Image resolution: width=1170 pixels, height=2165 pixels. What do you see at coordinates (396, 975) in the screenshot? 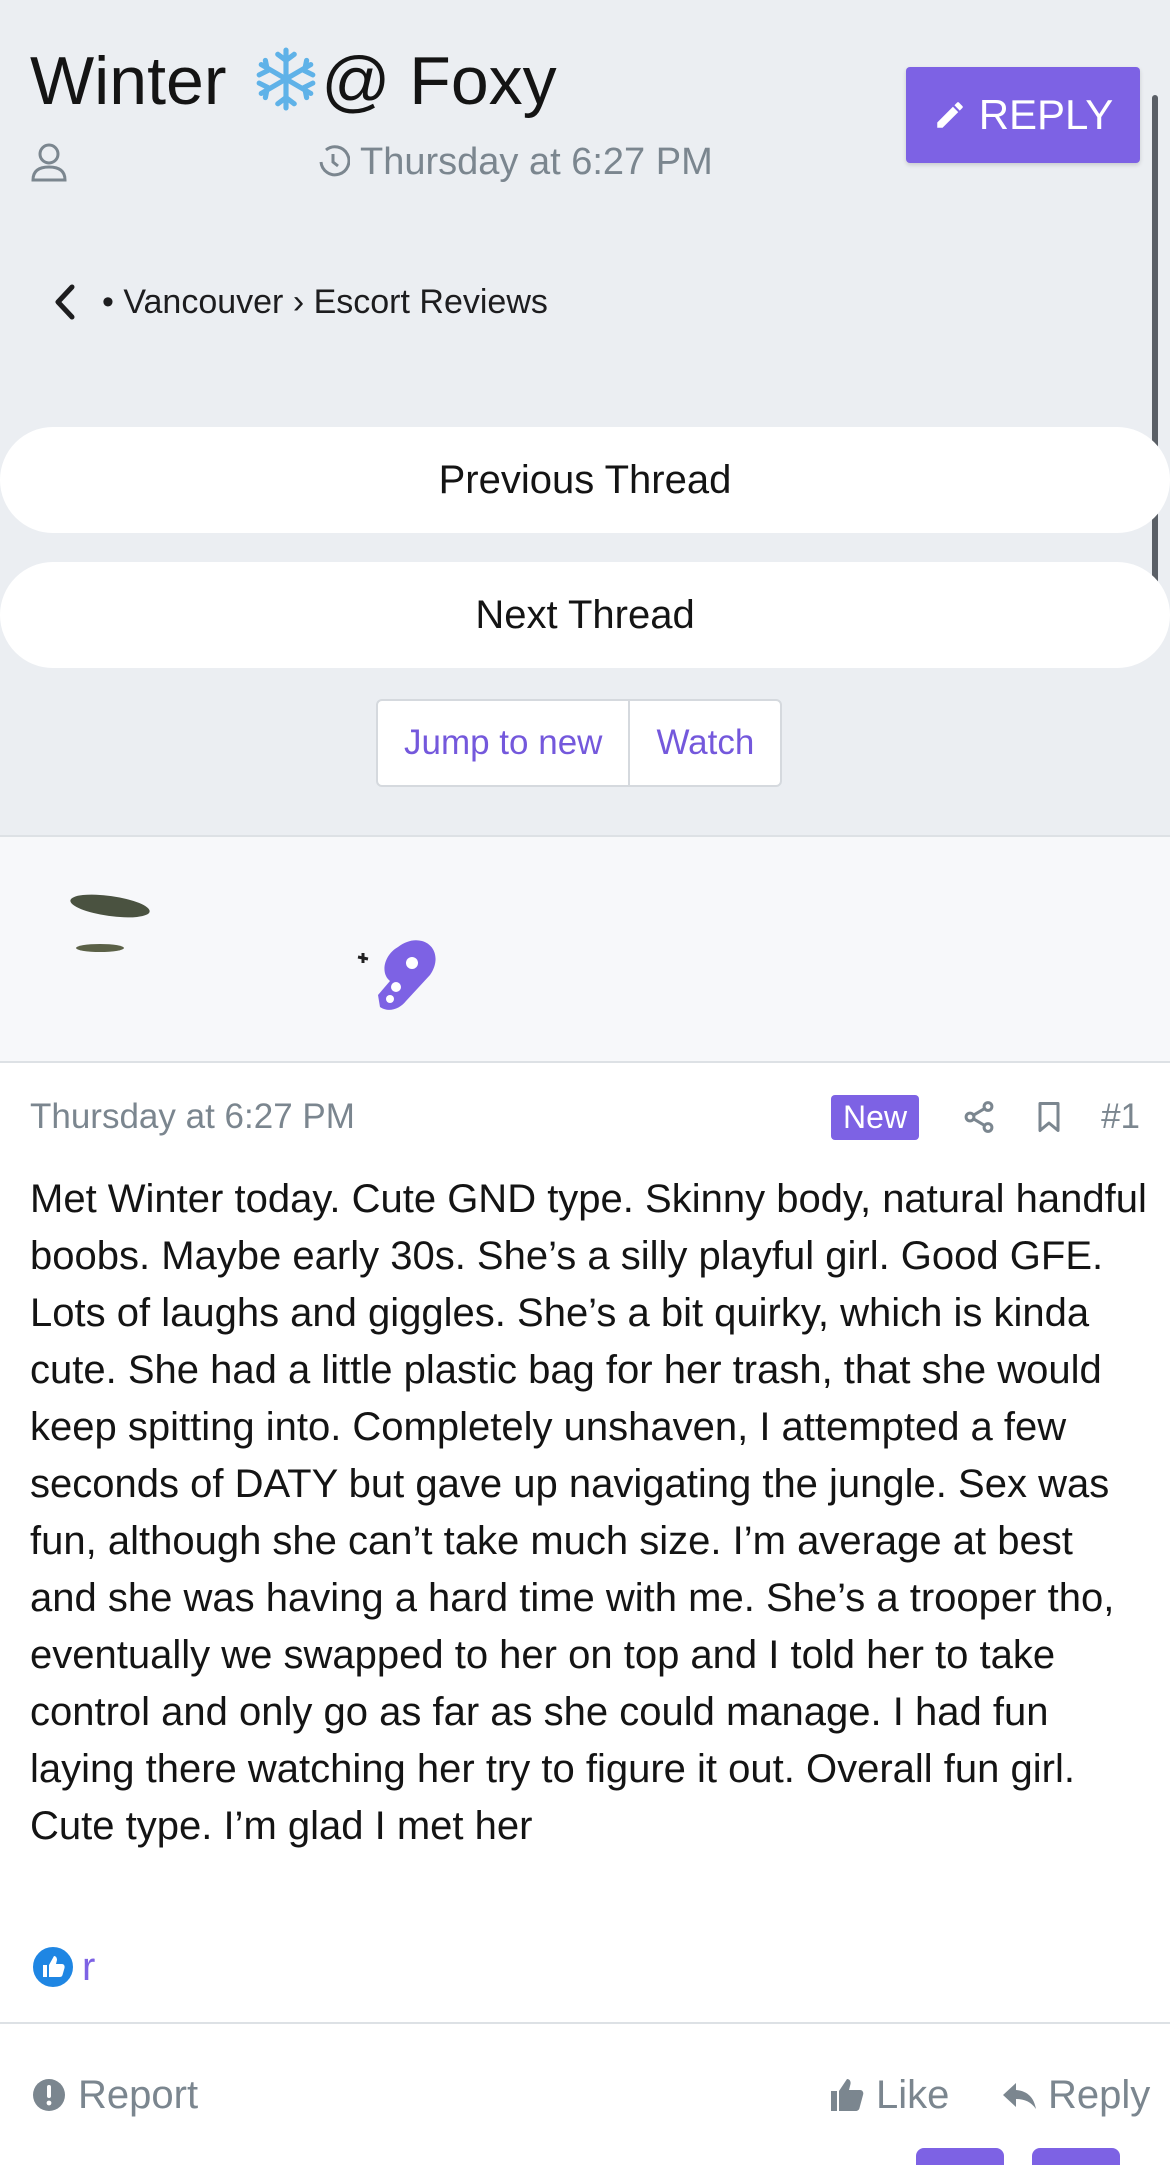
I see `rocket-badge-icon` at bounding box center [396, 975].